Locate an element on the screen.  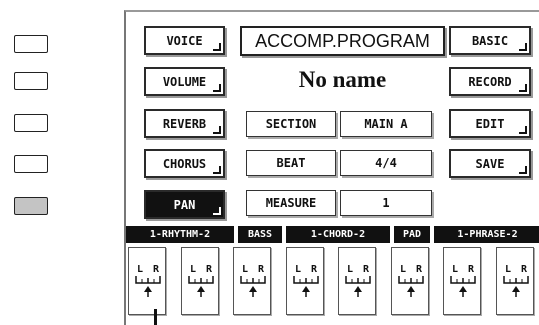
accomp-program-title: ACCOMP.PROGRAM is located at coordinates (342, 41).